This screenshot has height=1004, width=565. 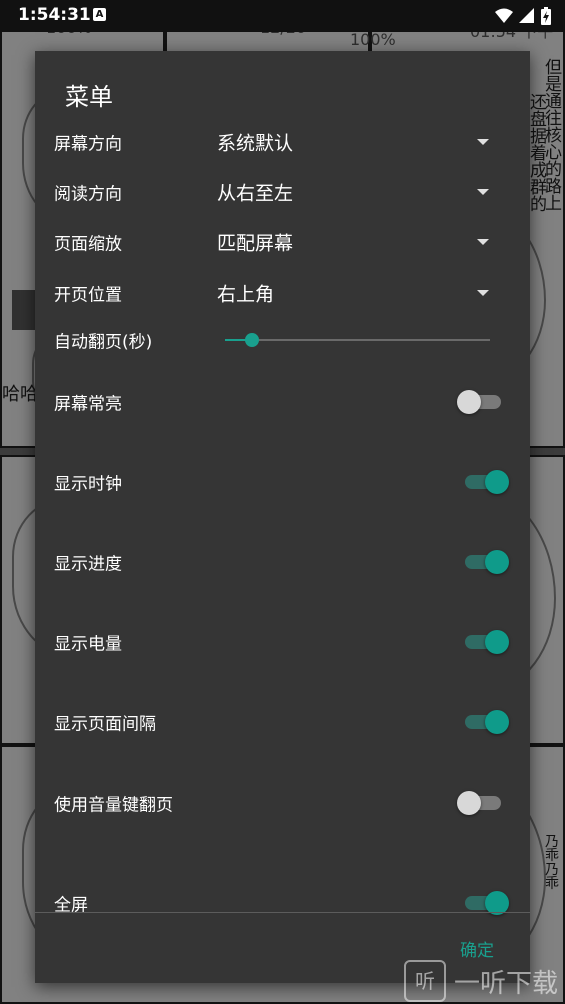 What do you see at coordinates (246, 294) in the screenshot?
I see `start-position-value: 右上角` at bounding box center [246, 294].